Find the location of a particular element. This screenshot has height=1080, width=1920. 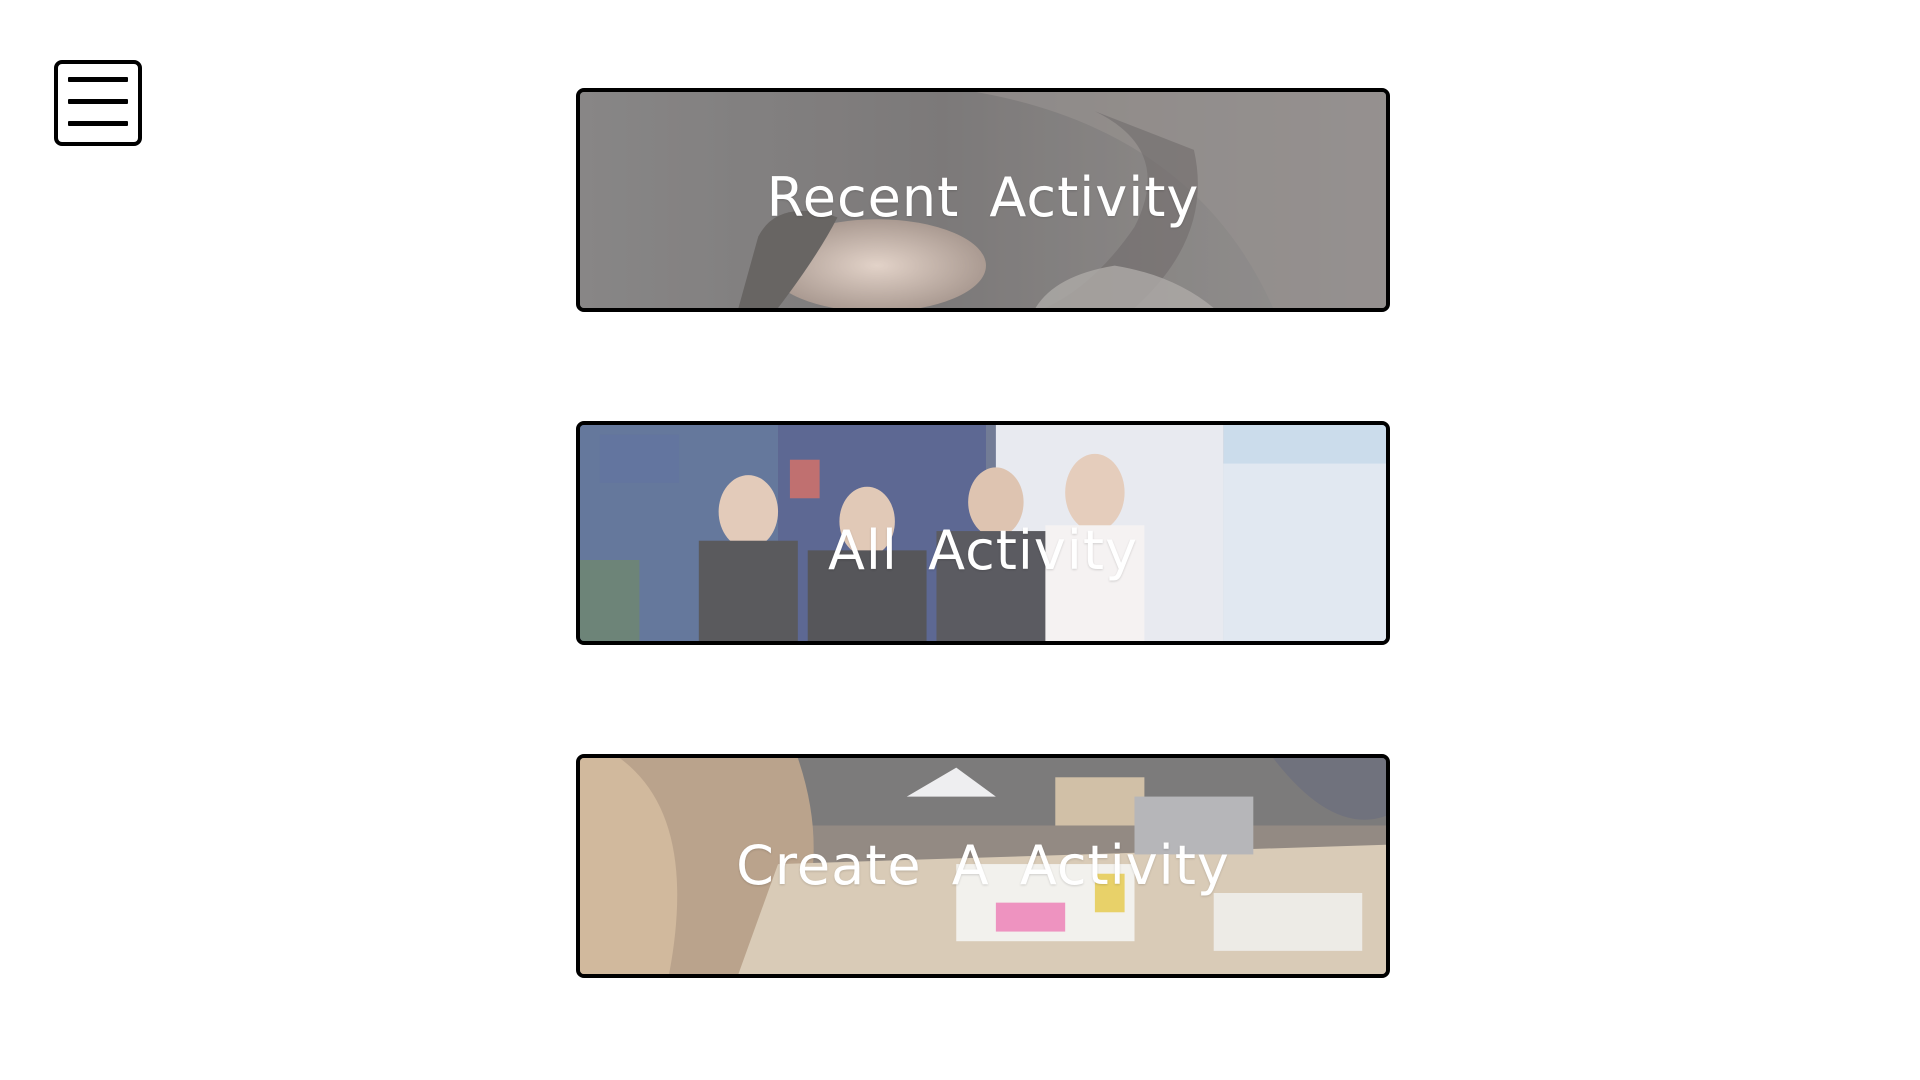

hamburger-menu-icon is located at coordinates (98, 103).